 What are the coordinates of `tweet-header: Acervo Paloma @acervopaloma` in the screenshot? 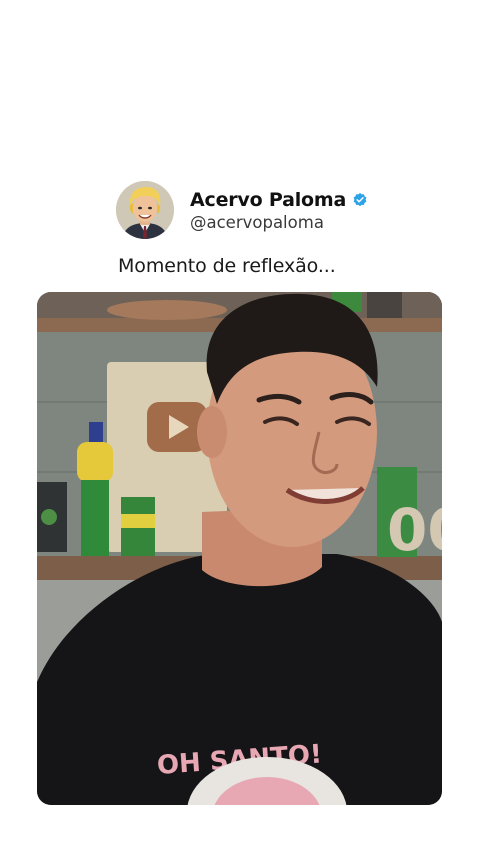 It's located at (242, 210).